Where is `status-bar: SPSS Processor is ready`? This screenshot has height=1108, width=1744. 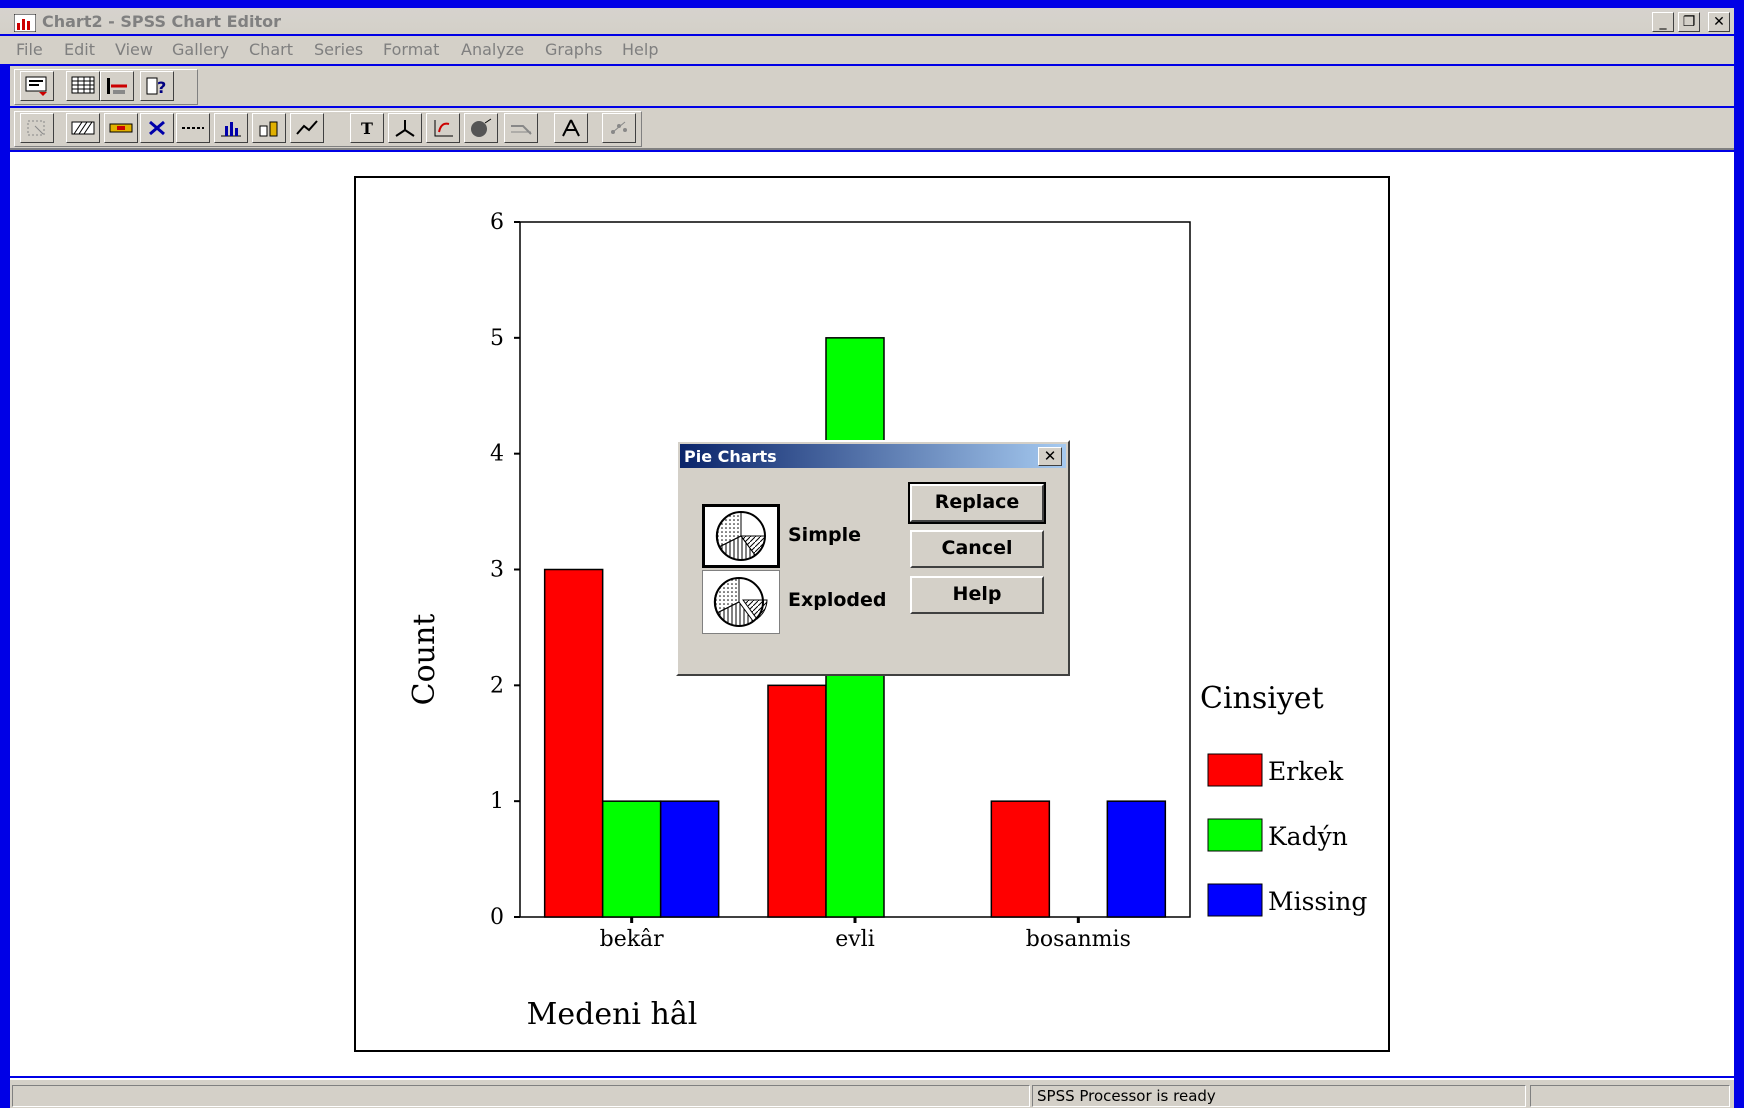 status-bar: SPSS Processor is ready is located at coordinates (872, 1093).